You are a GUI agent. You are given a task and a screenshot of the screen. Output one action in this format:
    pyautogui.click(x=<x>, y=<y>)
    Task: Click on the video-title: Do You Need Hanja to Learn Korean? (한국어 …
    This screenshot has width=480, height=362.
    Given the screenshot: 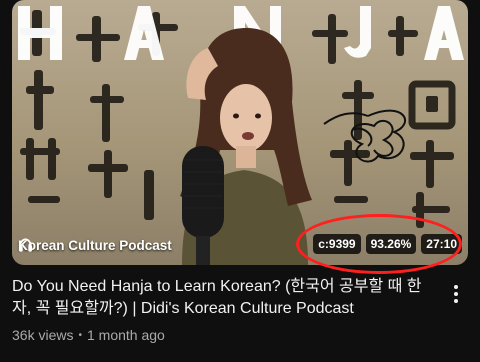 What is the action you would take?
    pyautogui.click(x=222, y=298)
    